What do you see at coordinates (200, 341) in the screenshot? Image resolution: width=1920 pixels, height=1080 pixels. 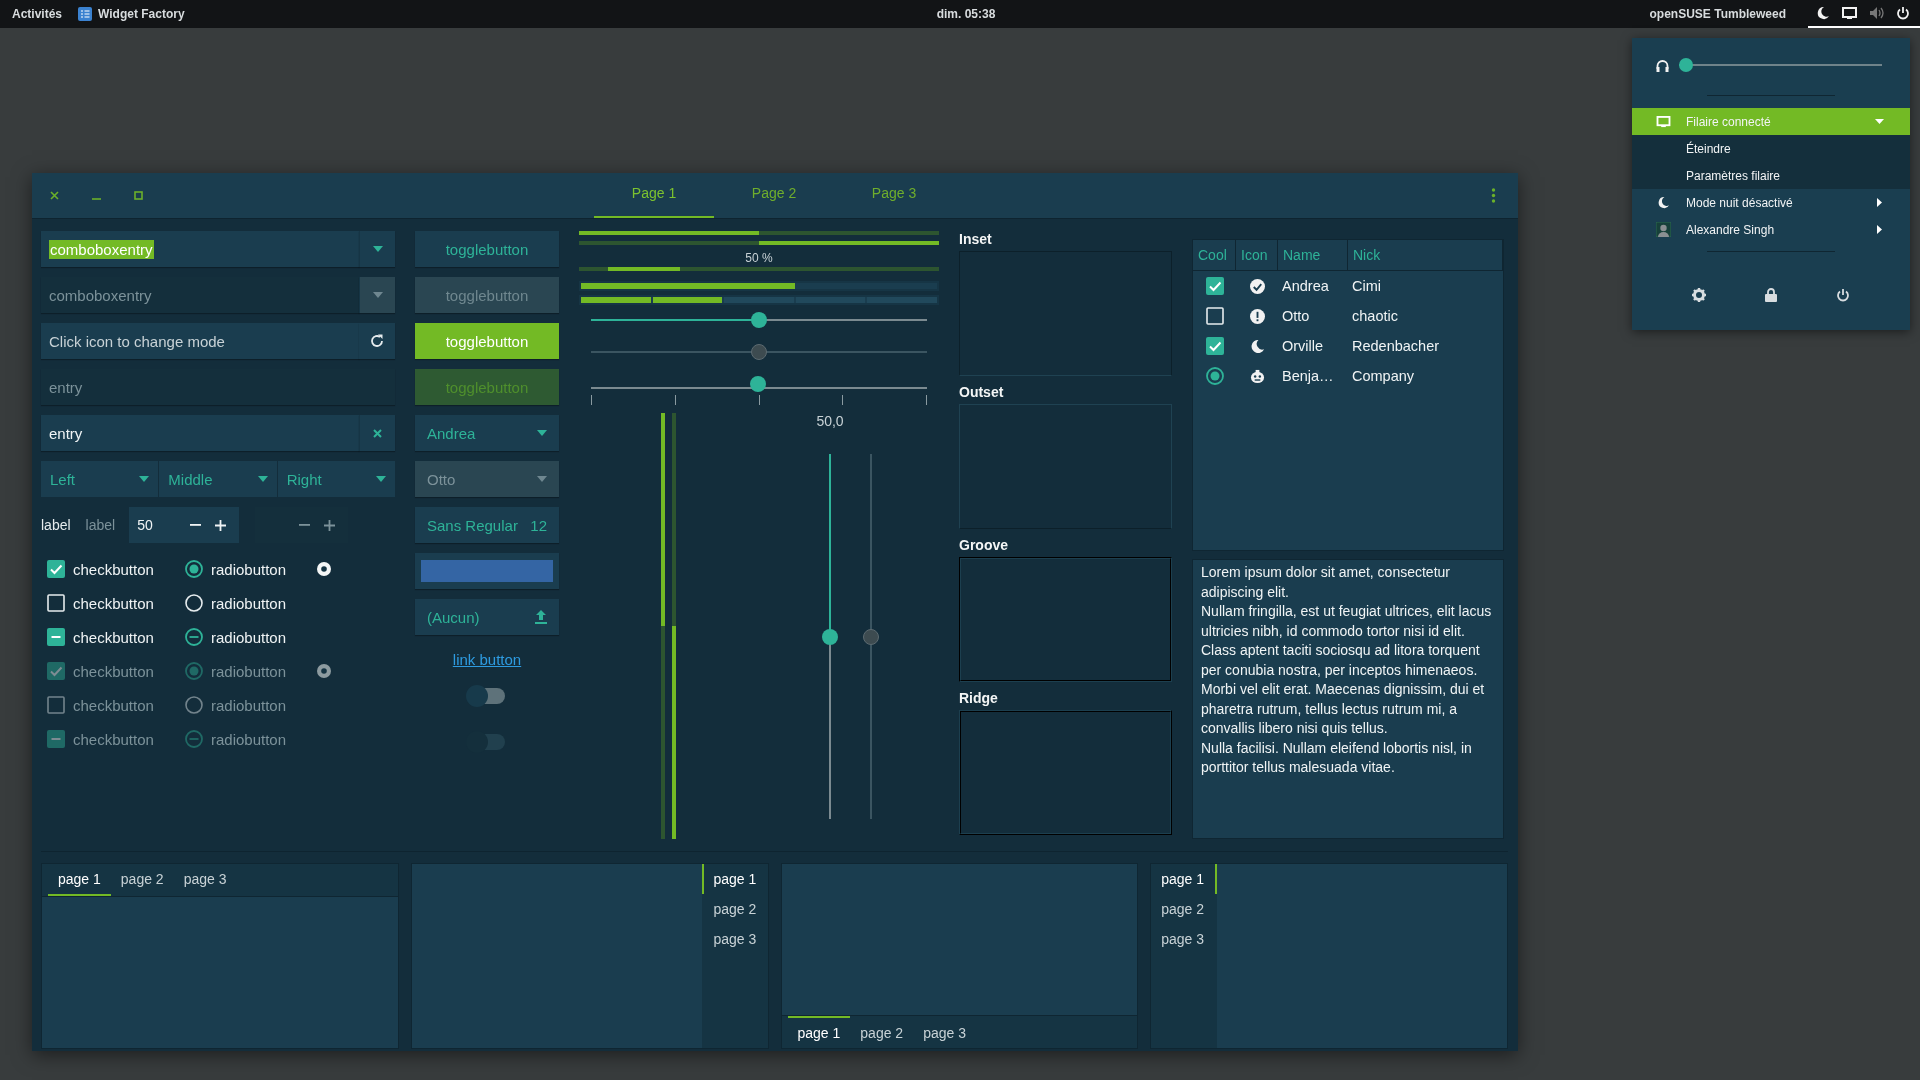 I see `entry-field: Click icon to change mode` at bounding box center [200, 341].